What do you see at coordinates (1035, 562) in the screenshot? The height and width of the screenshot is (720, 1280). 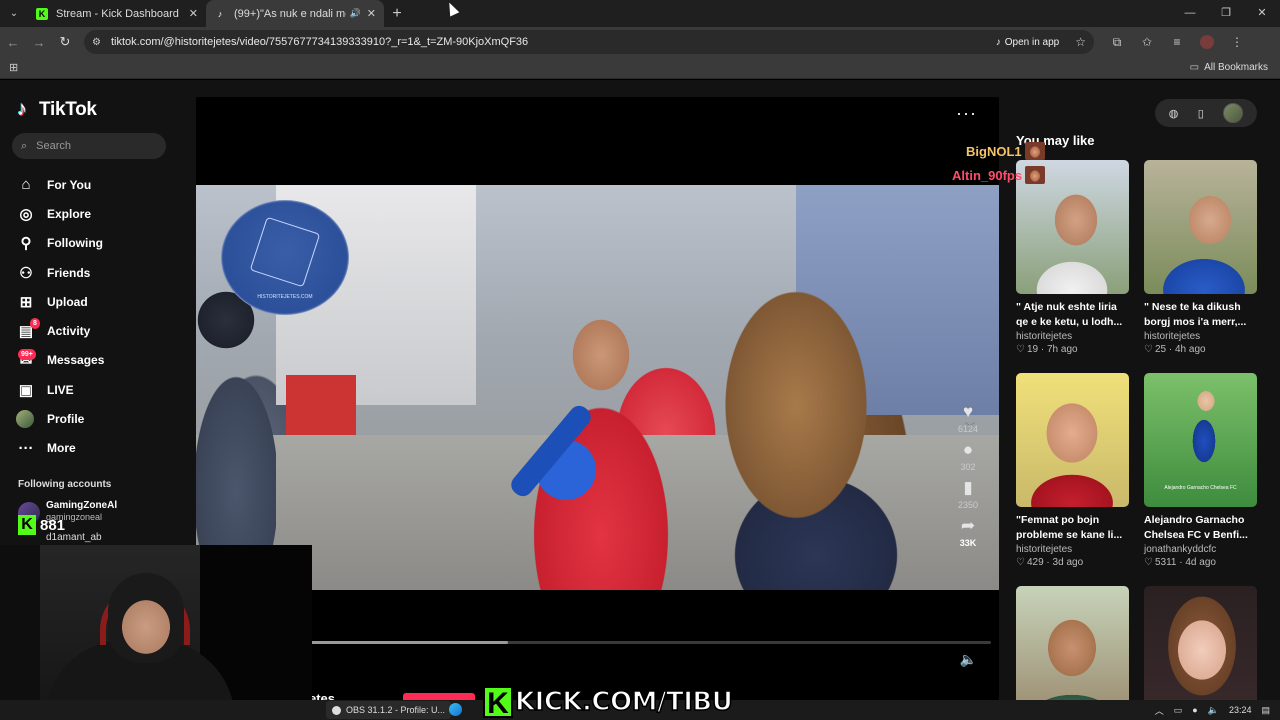 I see `card-likes: 429` at bounding box center [1035, 562].